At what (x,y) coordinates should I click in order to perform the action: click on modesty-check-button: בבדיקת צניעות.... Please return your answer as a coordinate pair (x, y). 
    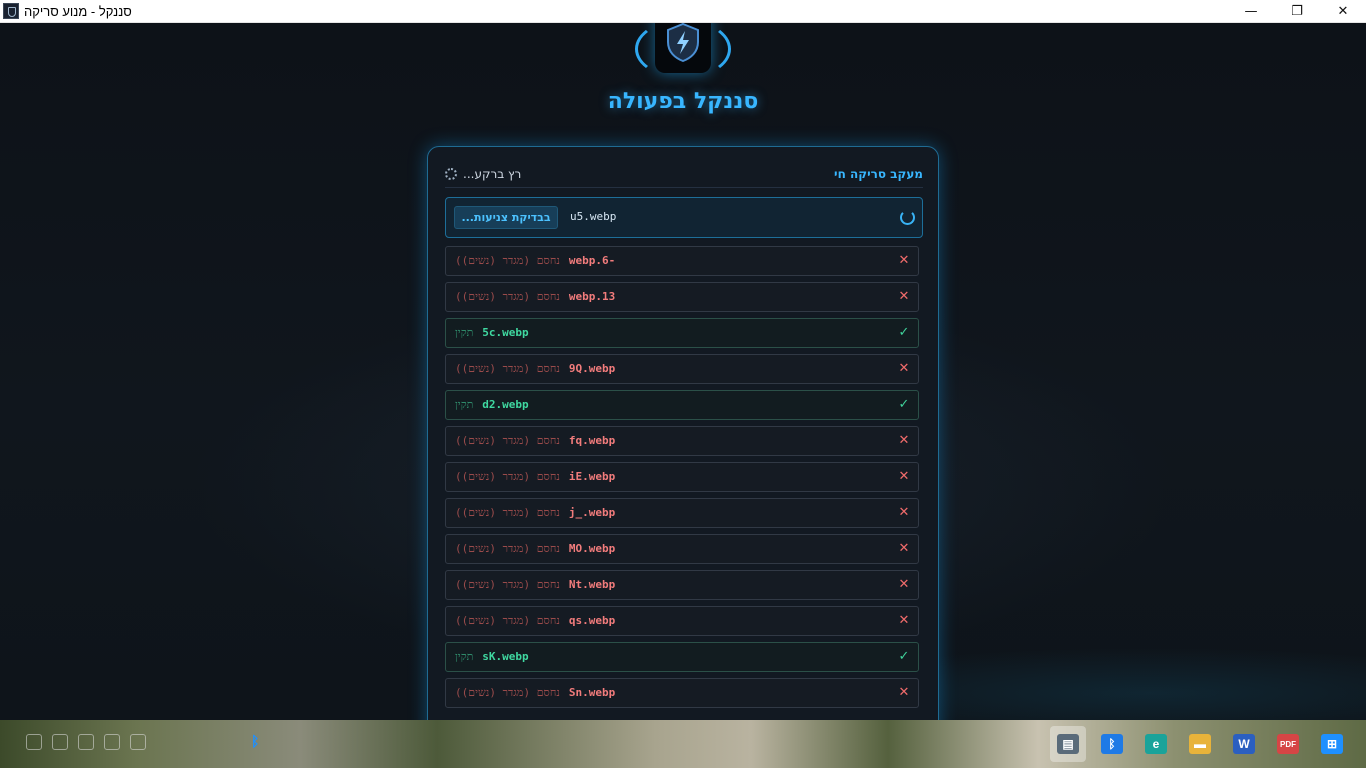
    Looking at the image, I should click on (506, 217).